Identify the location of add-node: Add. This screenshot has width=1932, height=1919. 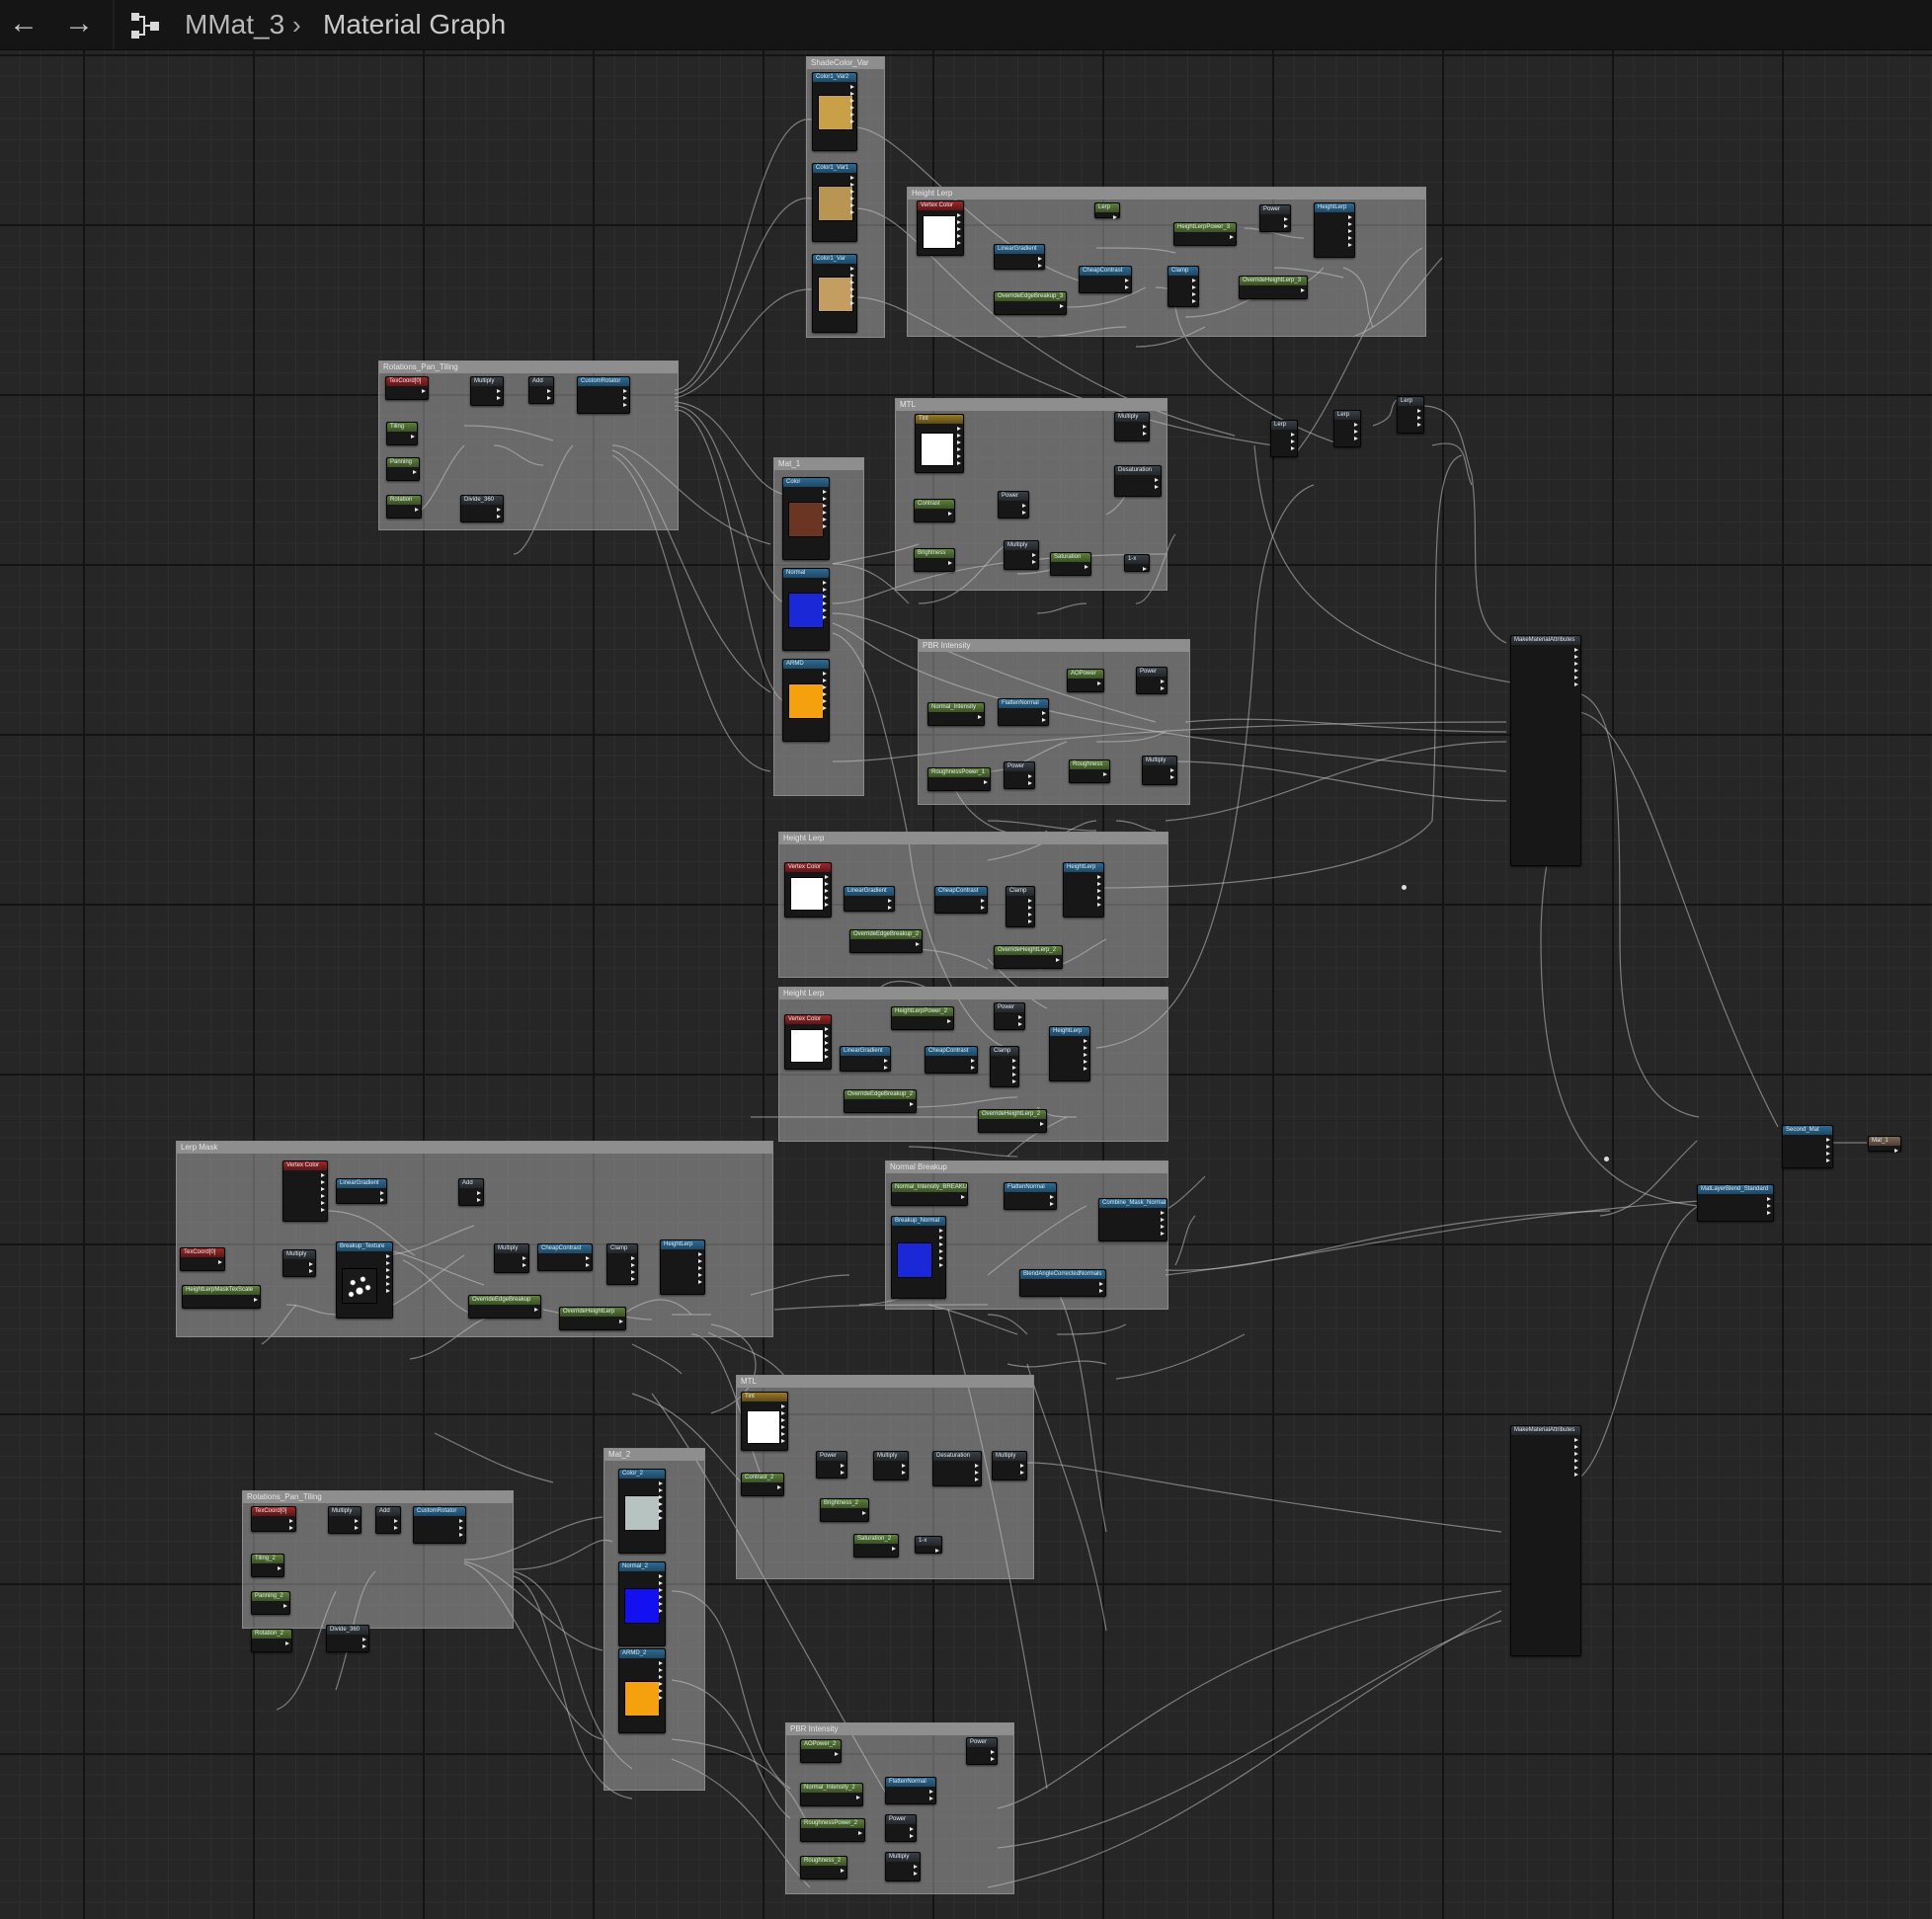
(388, 1520).